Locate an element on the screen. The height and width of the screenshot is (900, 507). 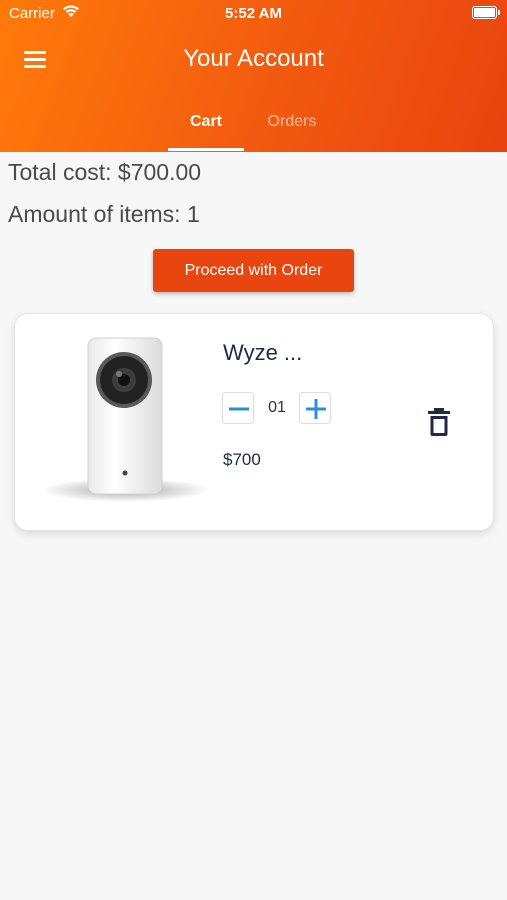
minus-icon is located at coordinates (239, 409).